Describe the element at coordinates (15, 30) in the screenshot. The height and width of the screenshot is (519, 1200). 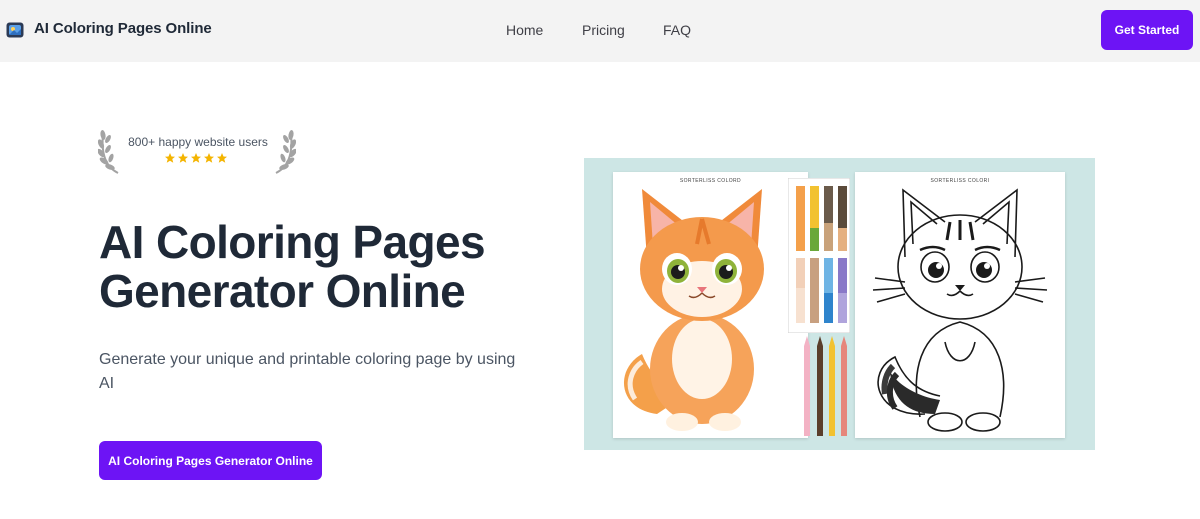
I see `app-logo-icon` at that location.